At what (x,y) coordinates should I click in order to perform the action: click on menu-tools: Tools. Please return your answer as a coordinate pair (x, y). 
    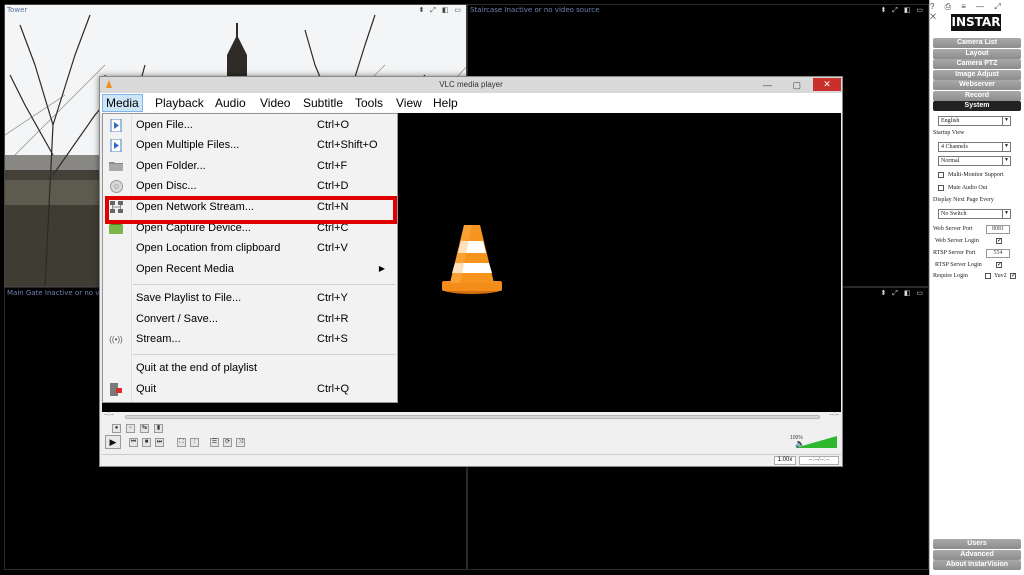
    Looking at the image, I should click on (369, 103).